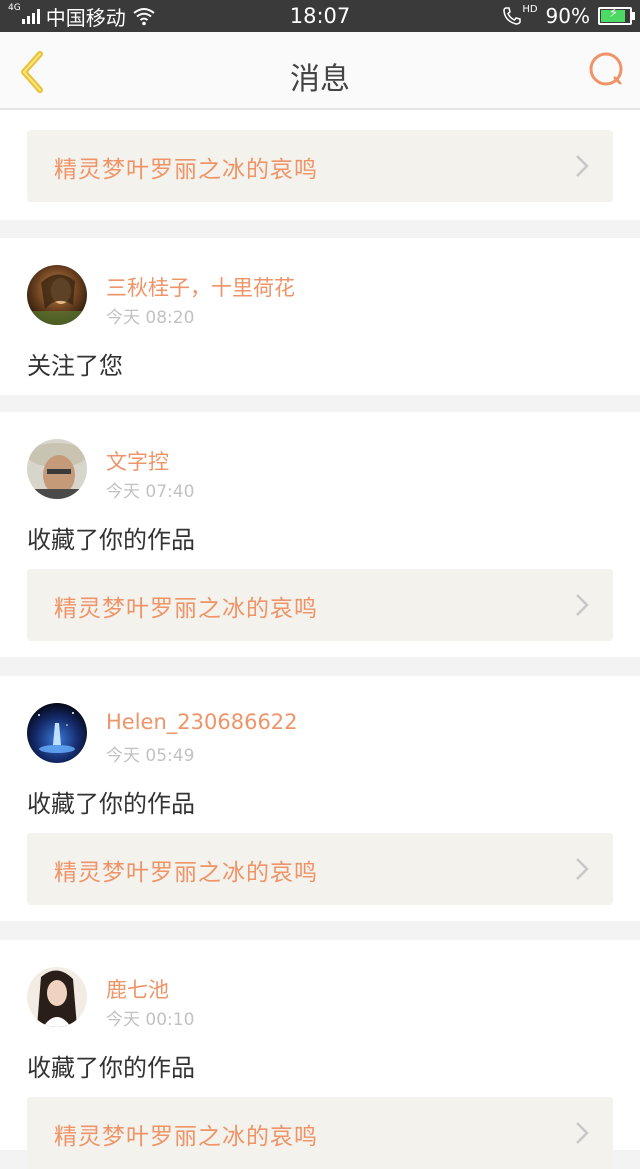 The width and height of the screenshot is (640, 1169). What do you see at coordinates (200, 287) in the screenshot?
I see `user-name: 三秋桂子，十里荷花` at bounding box center [200, 287].